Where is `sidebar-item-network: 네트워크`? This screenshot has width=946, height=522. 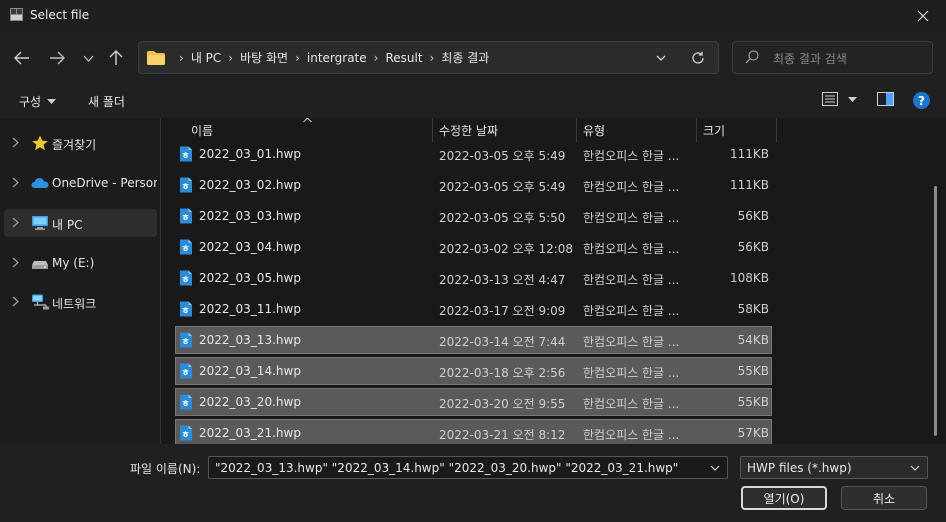 sidebar-item-network: 네트워크 is located at coordinates (80, 302).